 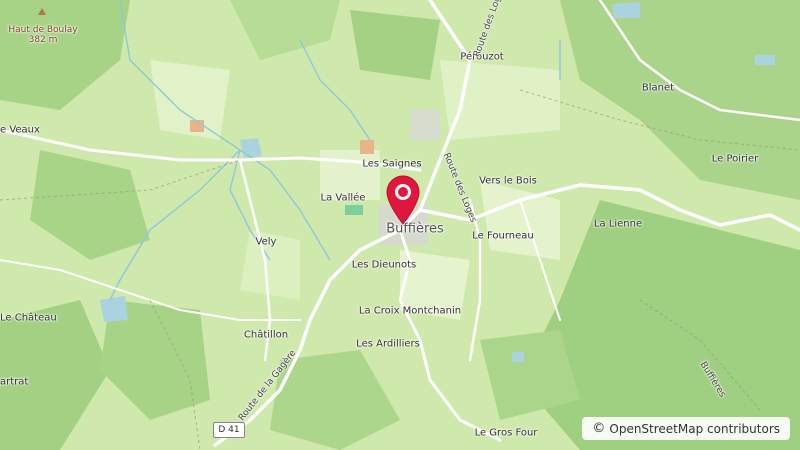 I want to click on place-label-veaux: e Veaux, so click(x=20, y=130).